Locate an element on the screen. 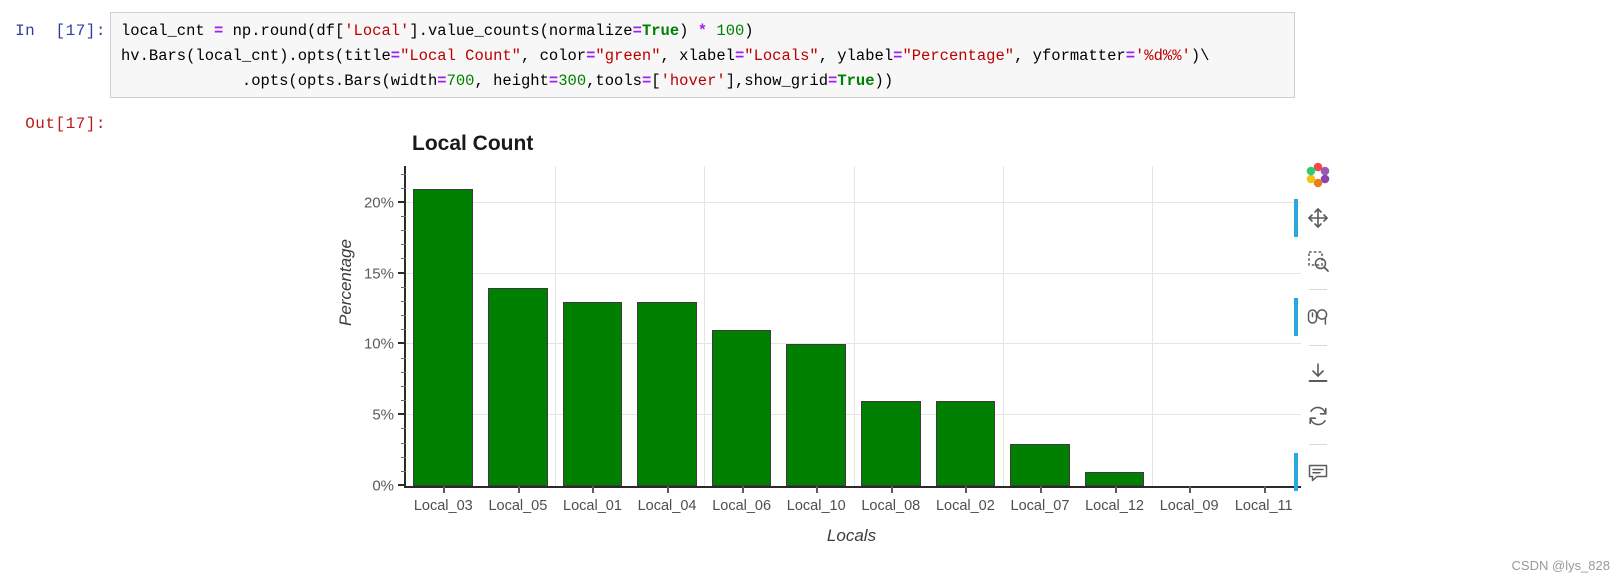 Image resolution: width=1624 pixels, height=579 pixels. x-axis-tick-label: Local_06 is located at coordinates (742, 506).